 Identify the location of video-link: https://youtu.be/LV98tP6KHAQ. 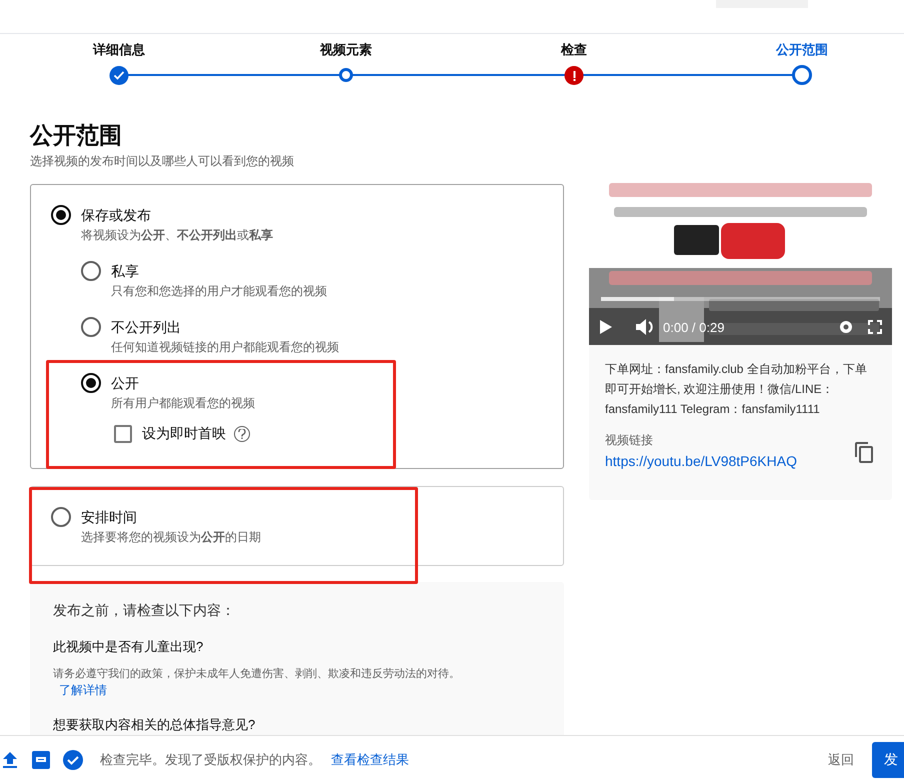
(729, 461).